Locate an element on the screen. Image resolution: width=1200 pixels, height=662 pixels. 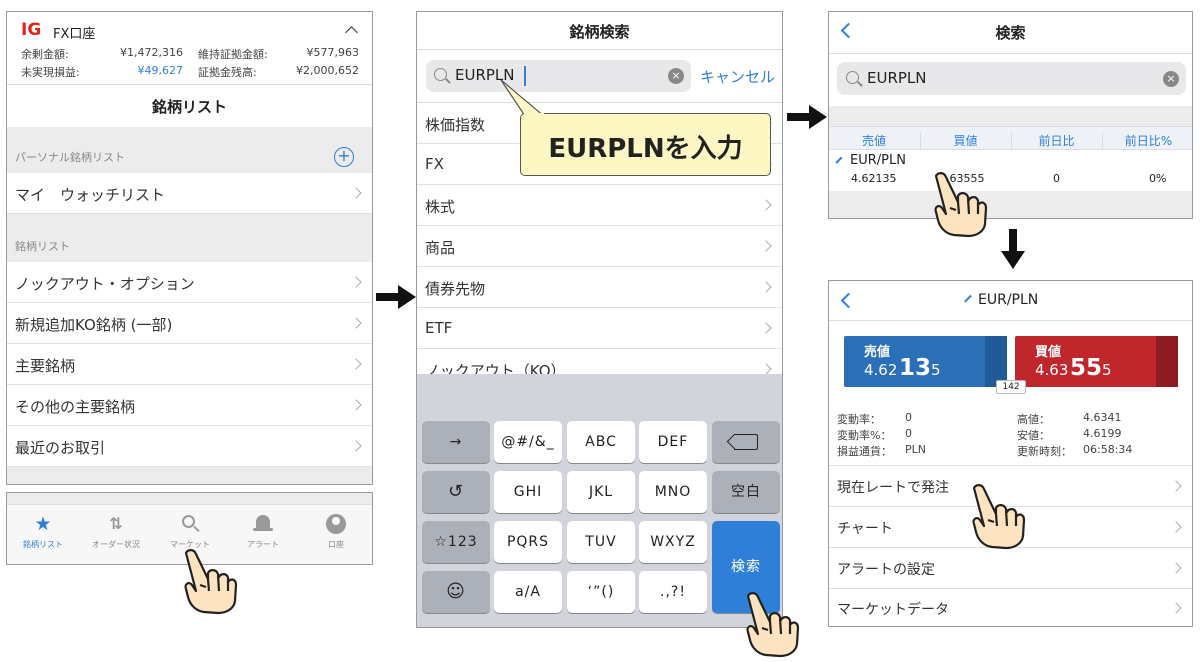
tab-account: 口座 is located at coordinates (336, 531).